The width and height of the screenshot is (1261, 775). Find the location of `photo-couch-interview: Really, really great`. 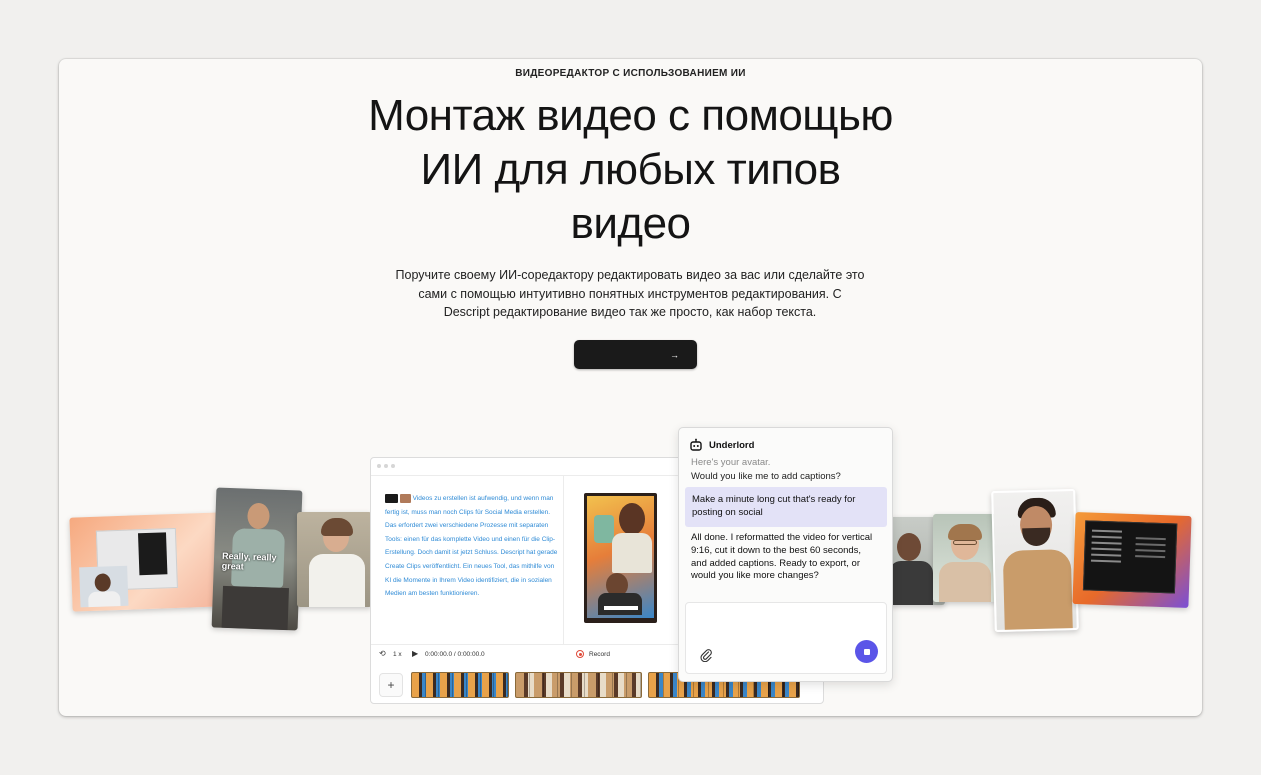

photo-couch-interview: Really, really great is located at coordinates (257, 559).